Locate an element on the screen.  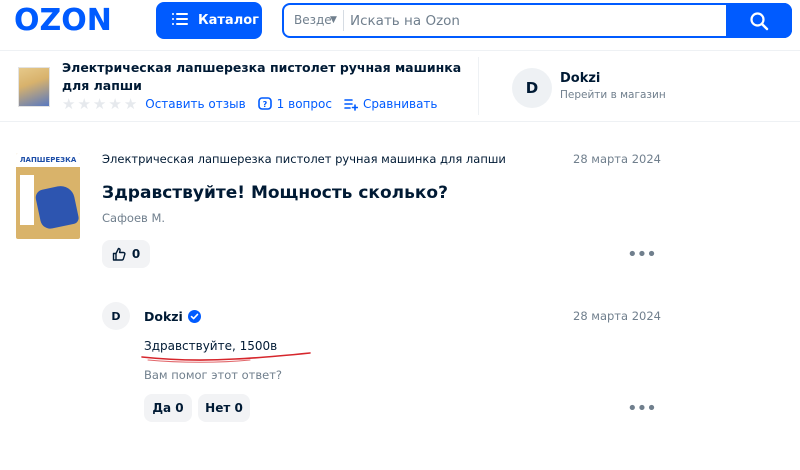
answer-seller-name: Dokzi is located at coordinates (163, 316).